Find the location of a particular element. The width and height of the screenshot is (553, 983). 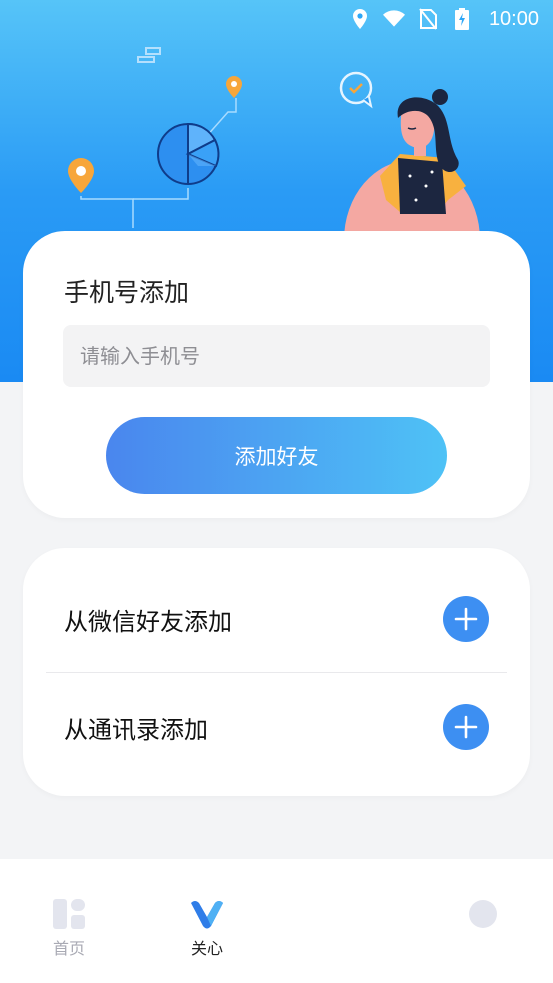

contacts-add-row: 从通讯录添加 is located at coordinates (276, 727).